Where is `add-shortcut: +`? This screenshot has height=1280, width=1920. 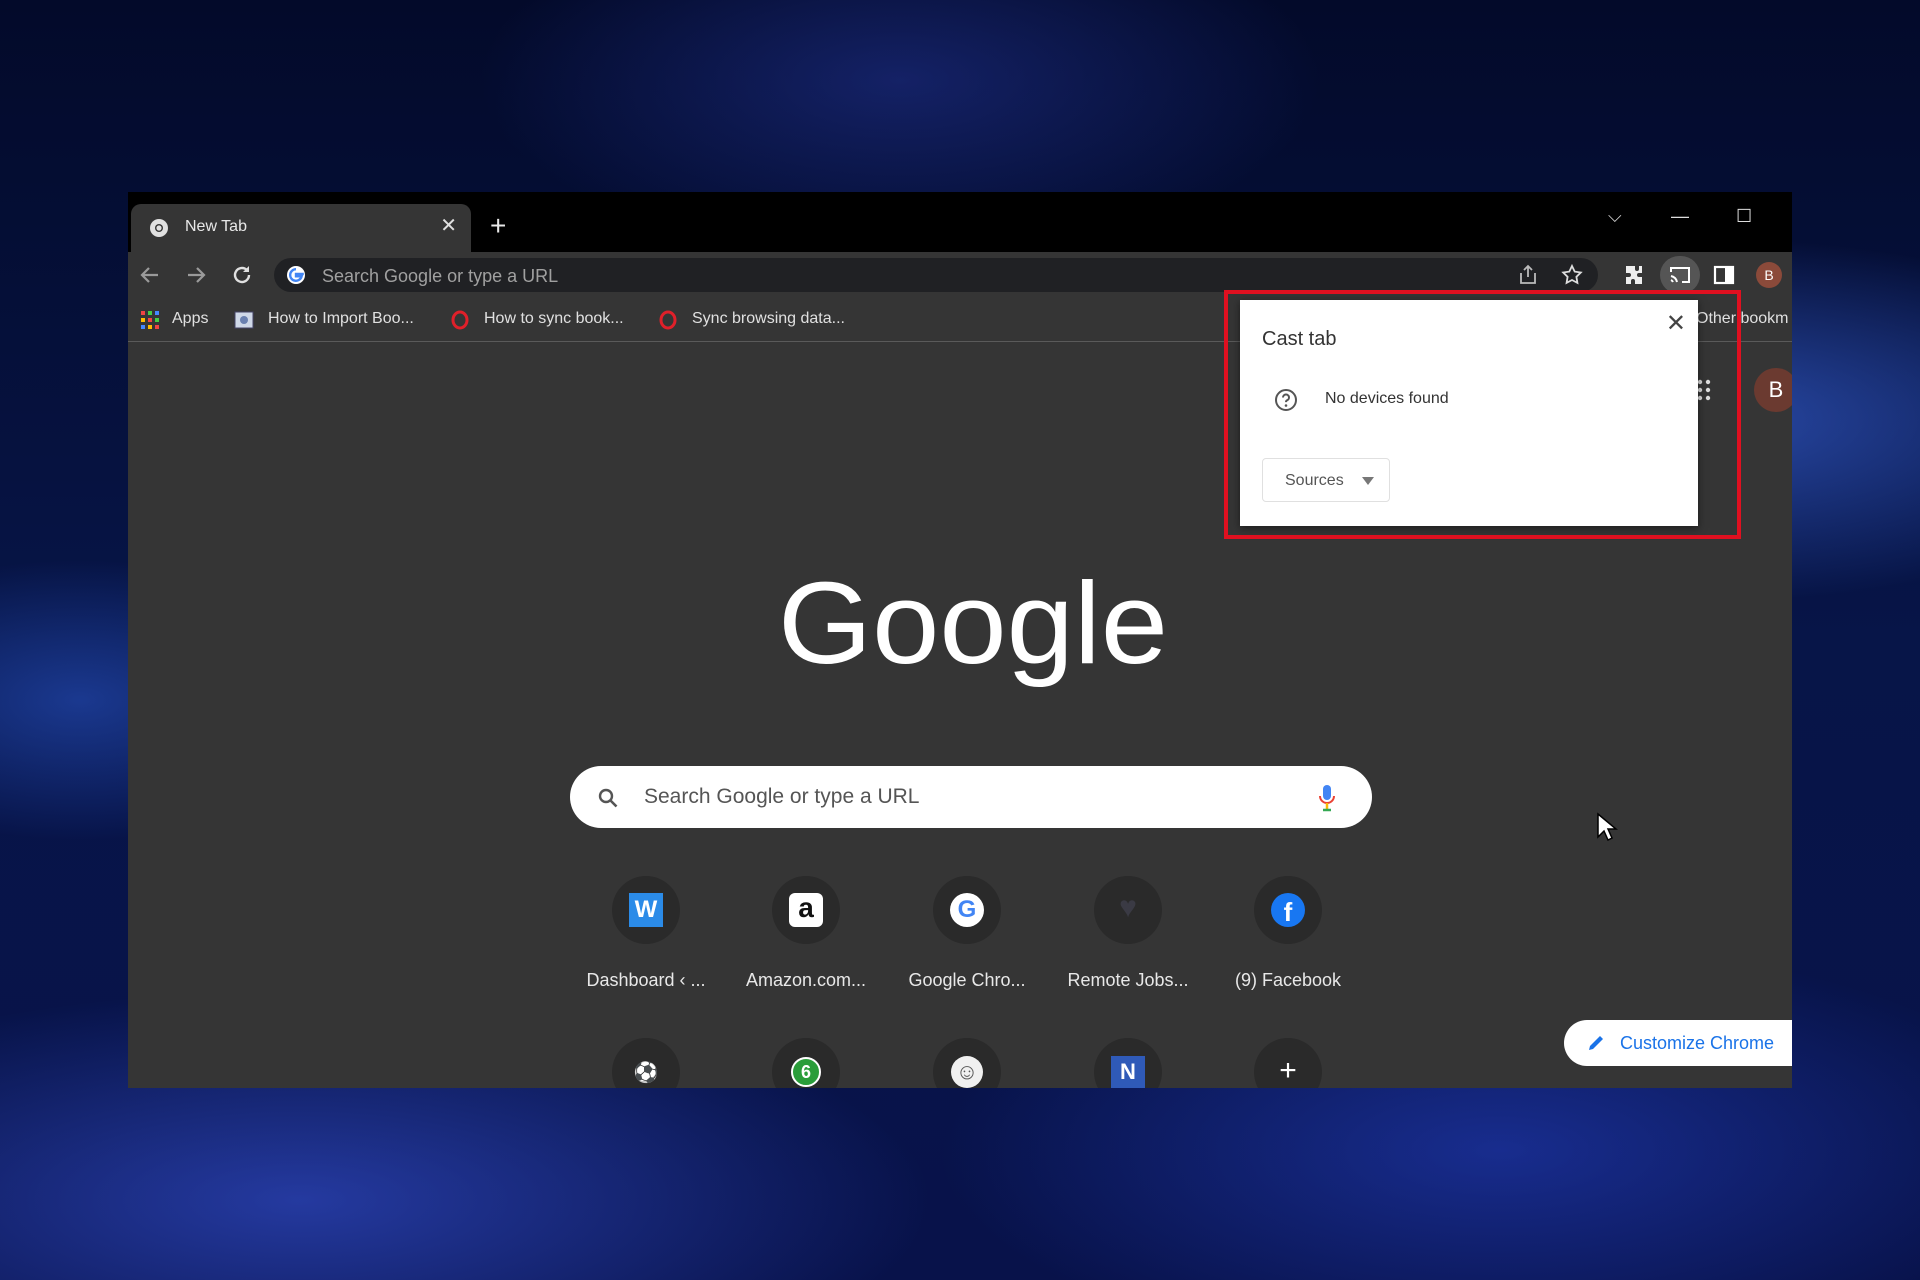
add-shortcut: + is located at coordinates (1288, 1063).